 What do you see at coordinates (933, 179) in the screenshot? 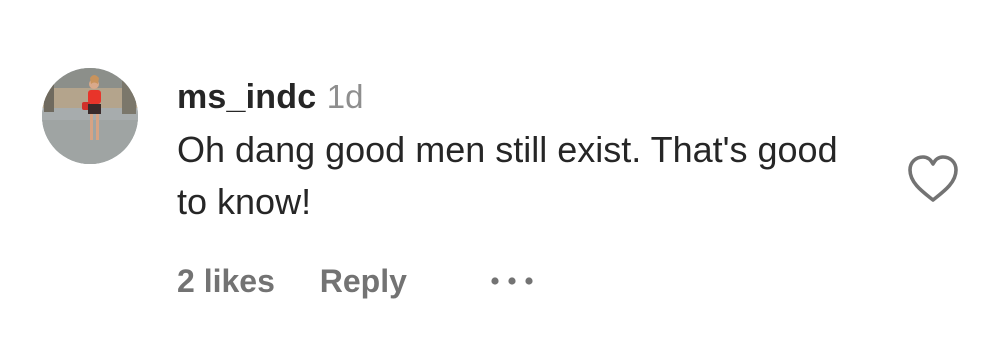
I see `heart-icon` at bounding box center [933, 179].